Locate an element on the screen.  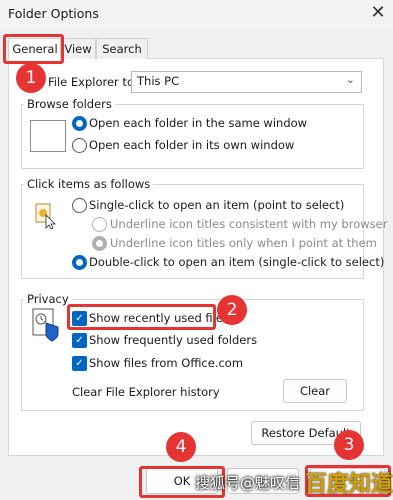
frequent-folders-label: Show frequently used folders is located at coordinates (173, 340).